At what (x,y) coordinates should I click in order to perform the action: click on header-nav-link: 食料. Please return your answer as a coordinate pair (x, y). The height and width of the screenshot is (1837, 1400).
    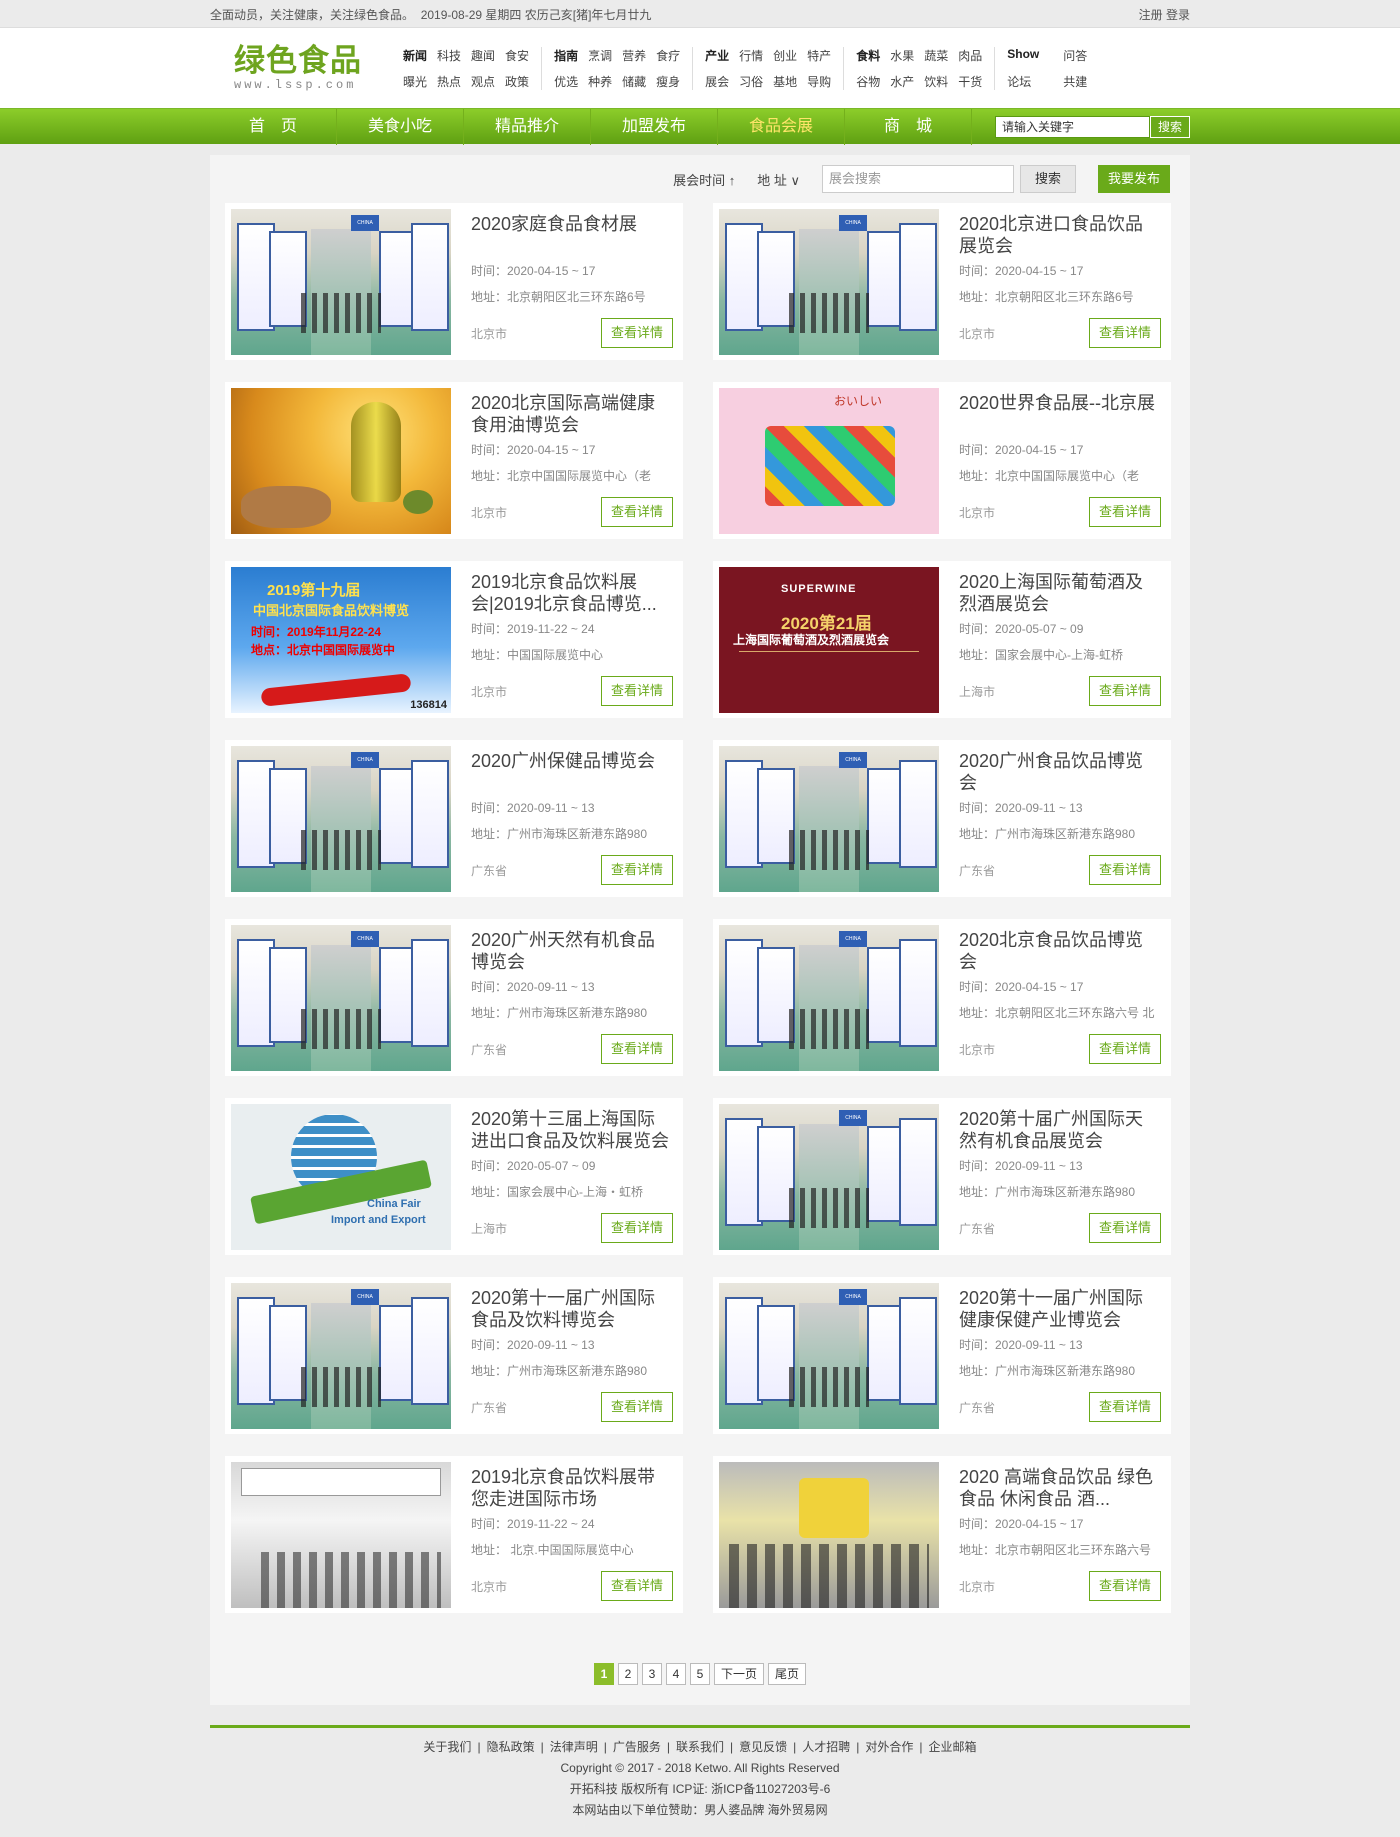
    Looking at the image, I should click on (868, 55).